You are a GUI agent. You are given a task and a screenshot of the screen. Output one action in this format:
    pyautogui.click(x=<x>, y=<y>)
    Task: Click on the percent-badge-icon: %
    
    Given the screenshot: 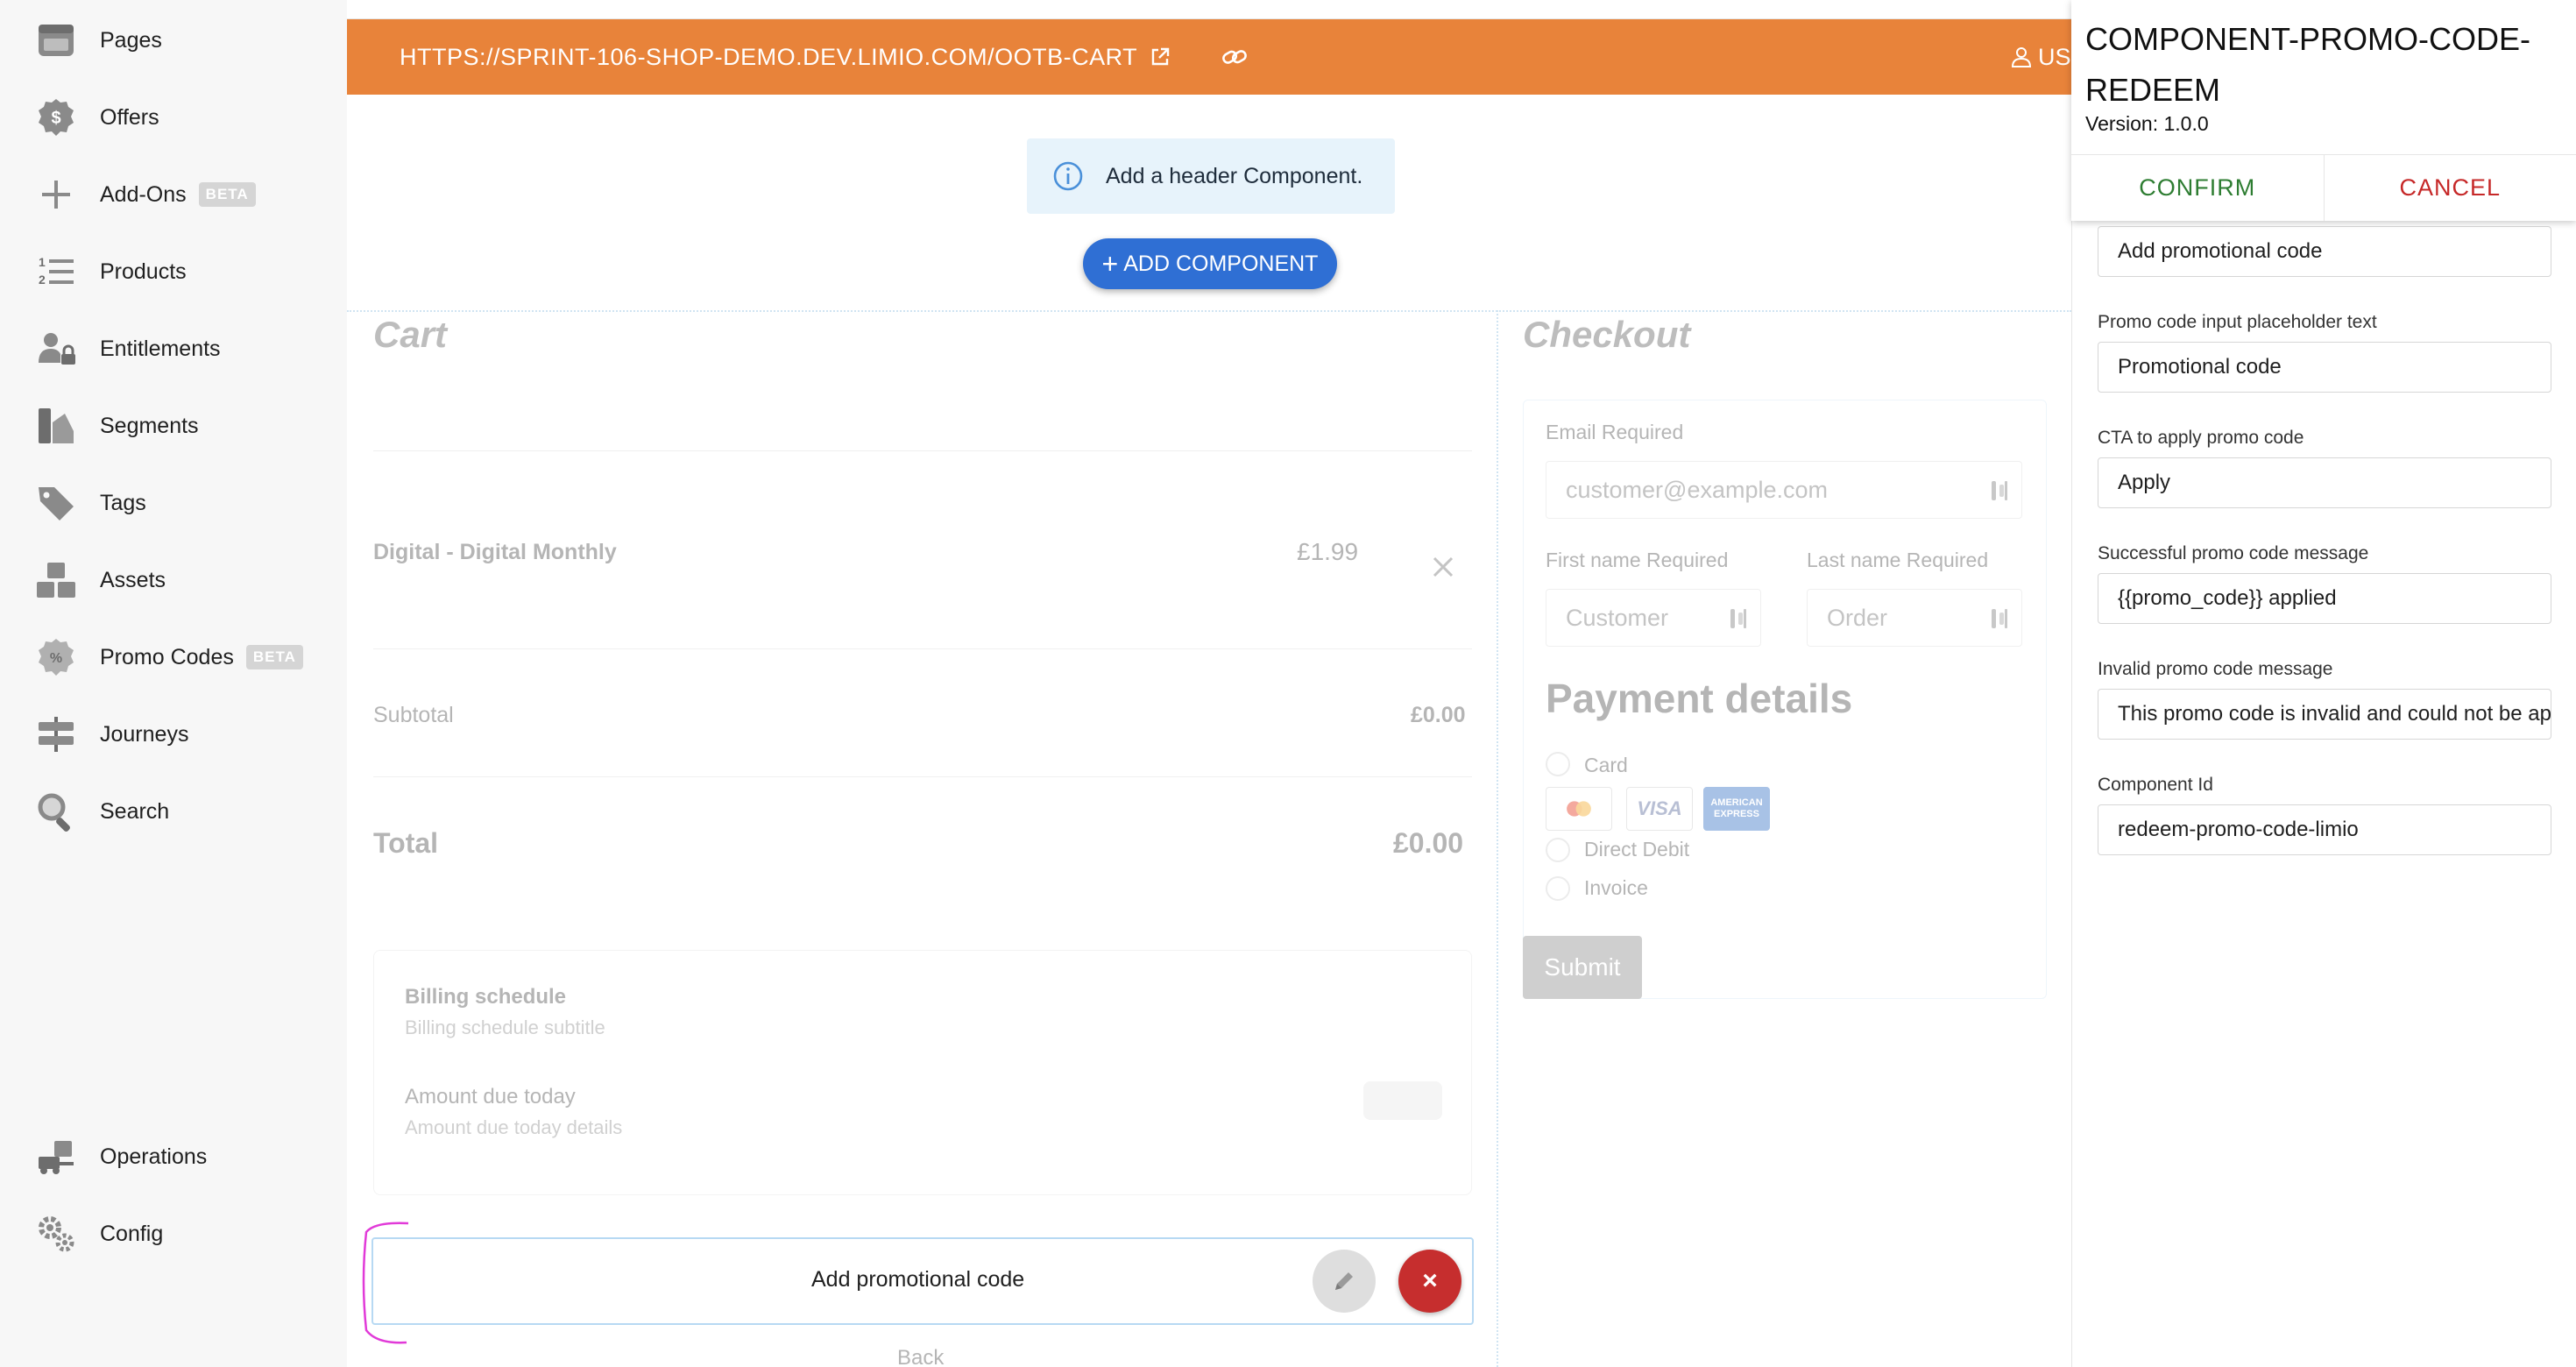 What is the action you would take?
    pyautogui.click(x=56, y=657)
    